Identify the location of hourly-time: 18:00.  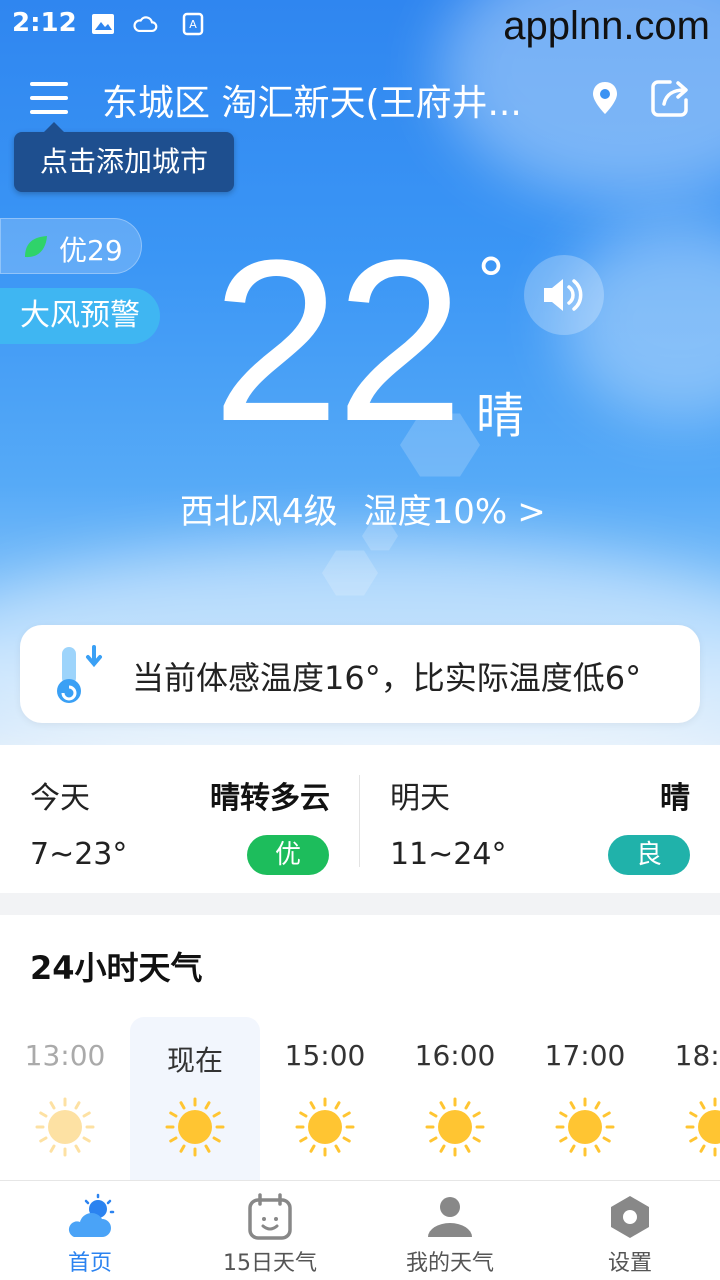
(697, 1055).